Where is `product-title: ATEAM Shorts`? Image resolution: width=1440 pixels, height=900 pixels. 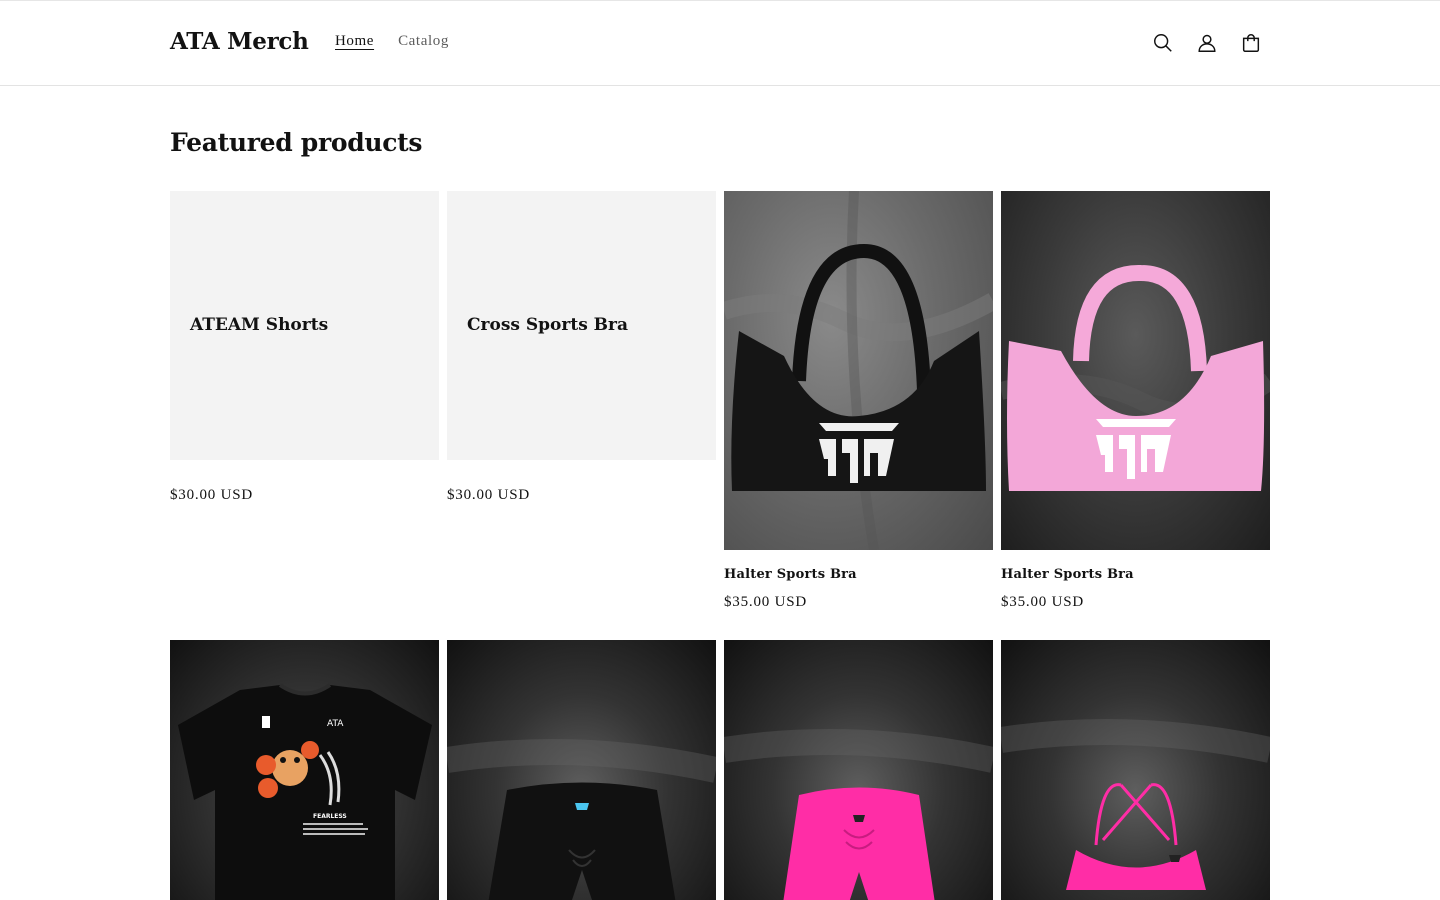 product-title: ATEAM Shorts is located at coordinates (259, 325).